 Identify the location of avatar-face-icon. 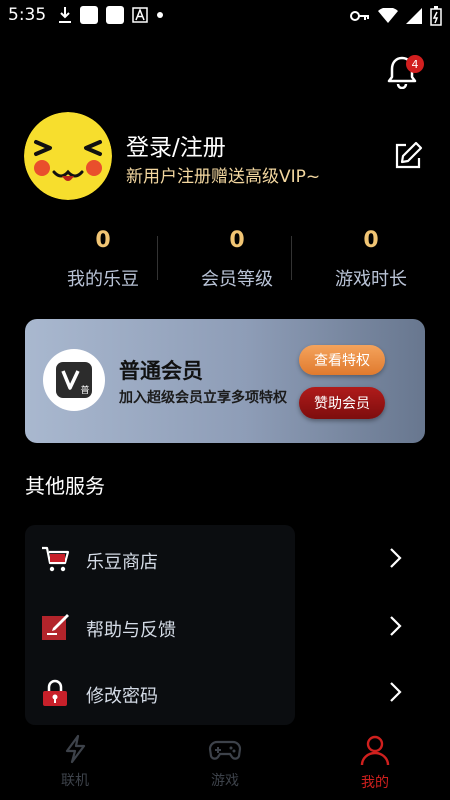
(68, 156).